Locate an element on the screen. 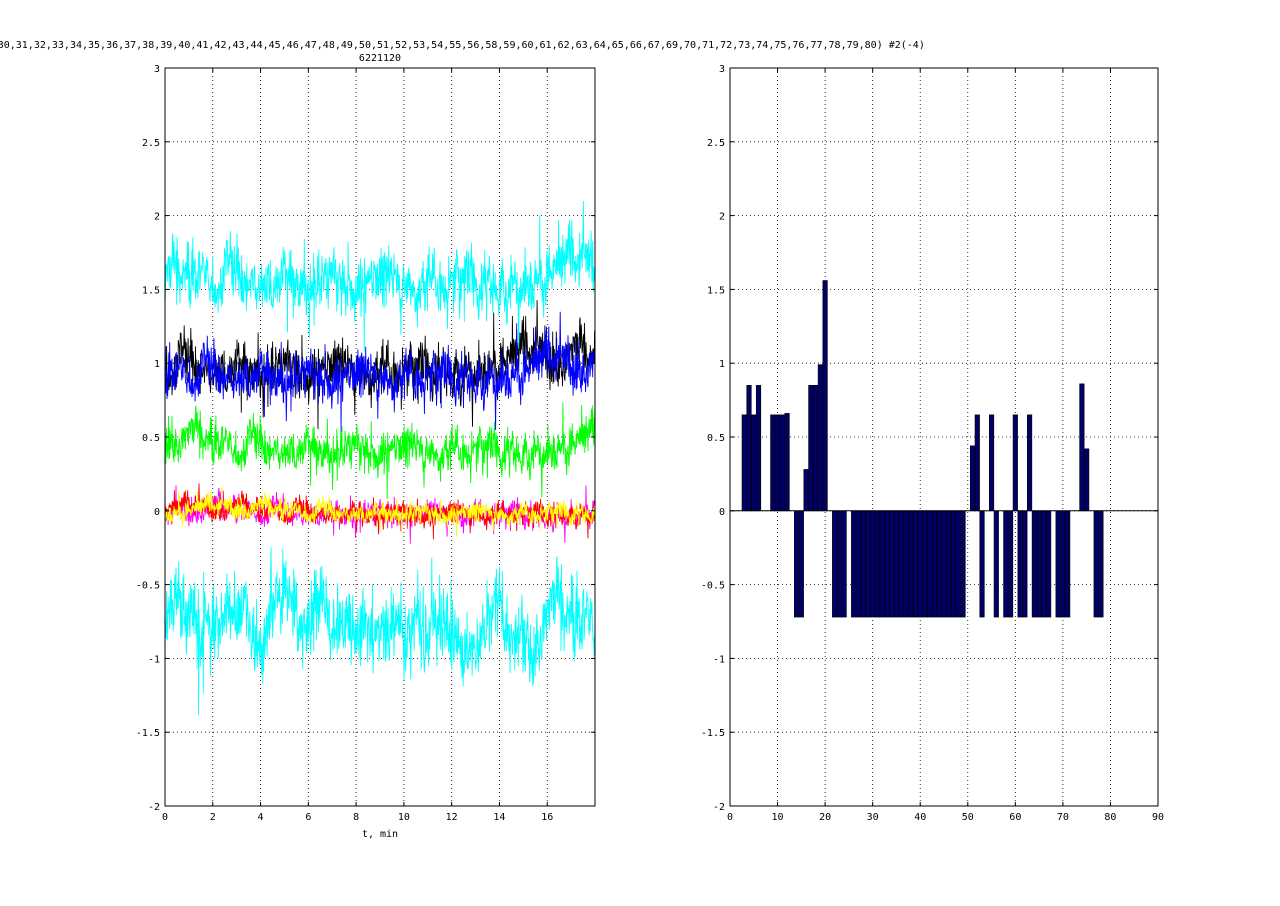  chart-title-line2: 6221120 is located at coordinates (380, 58).